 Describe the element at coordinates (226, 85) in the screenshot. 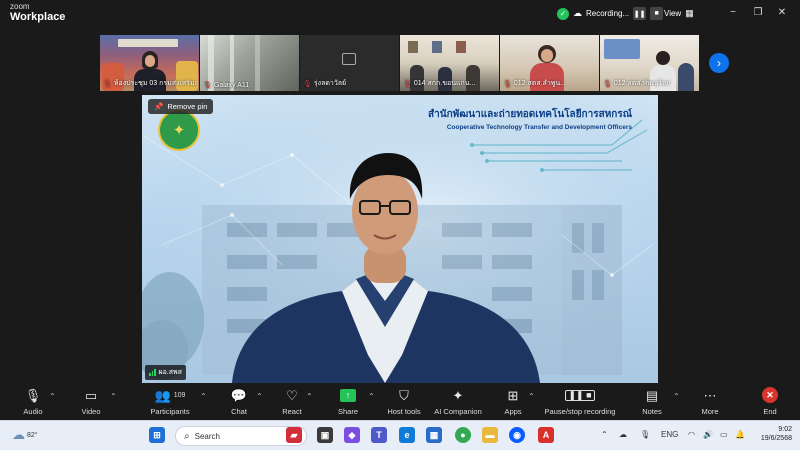

I see `participant-name: 🎙 Galaxy A11` at that location.